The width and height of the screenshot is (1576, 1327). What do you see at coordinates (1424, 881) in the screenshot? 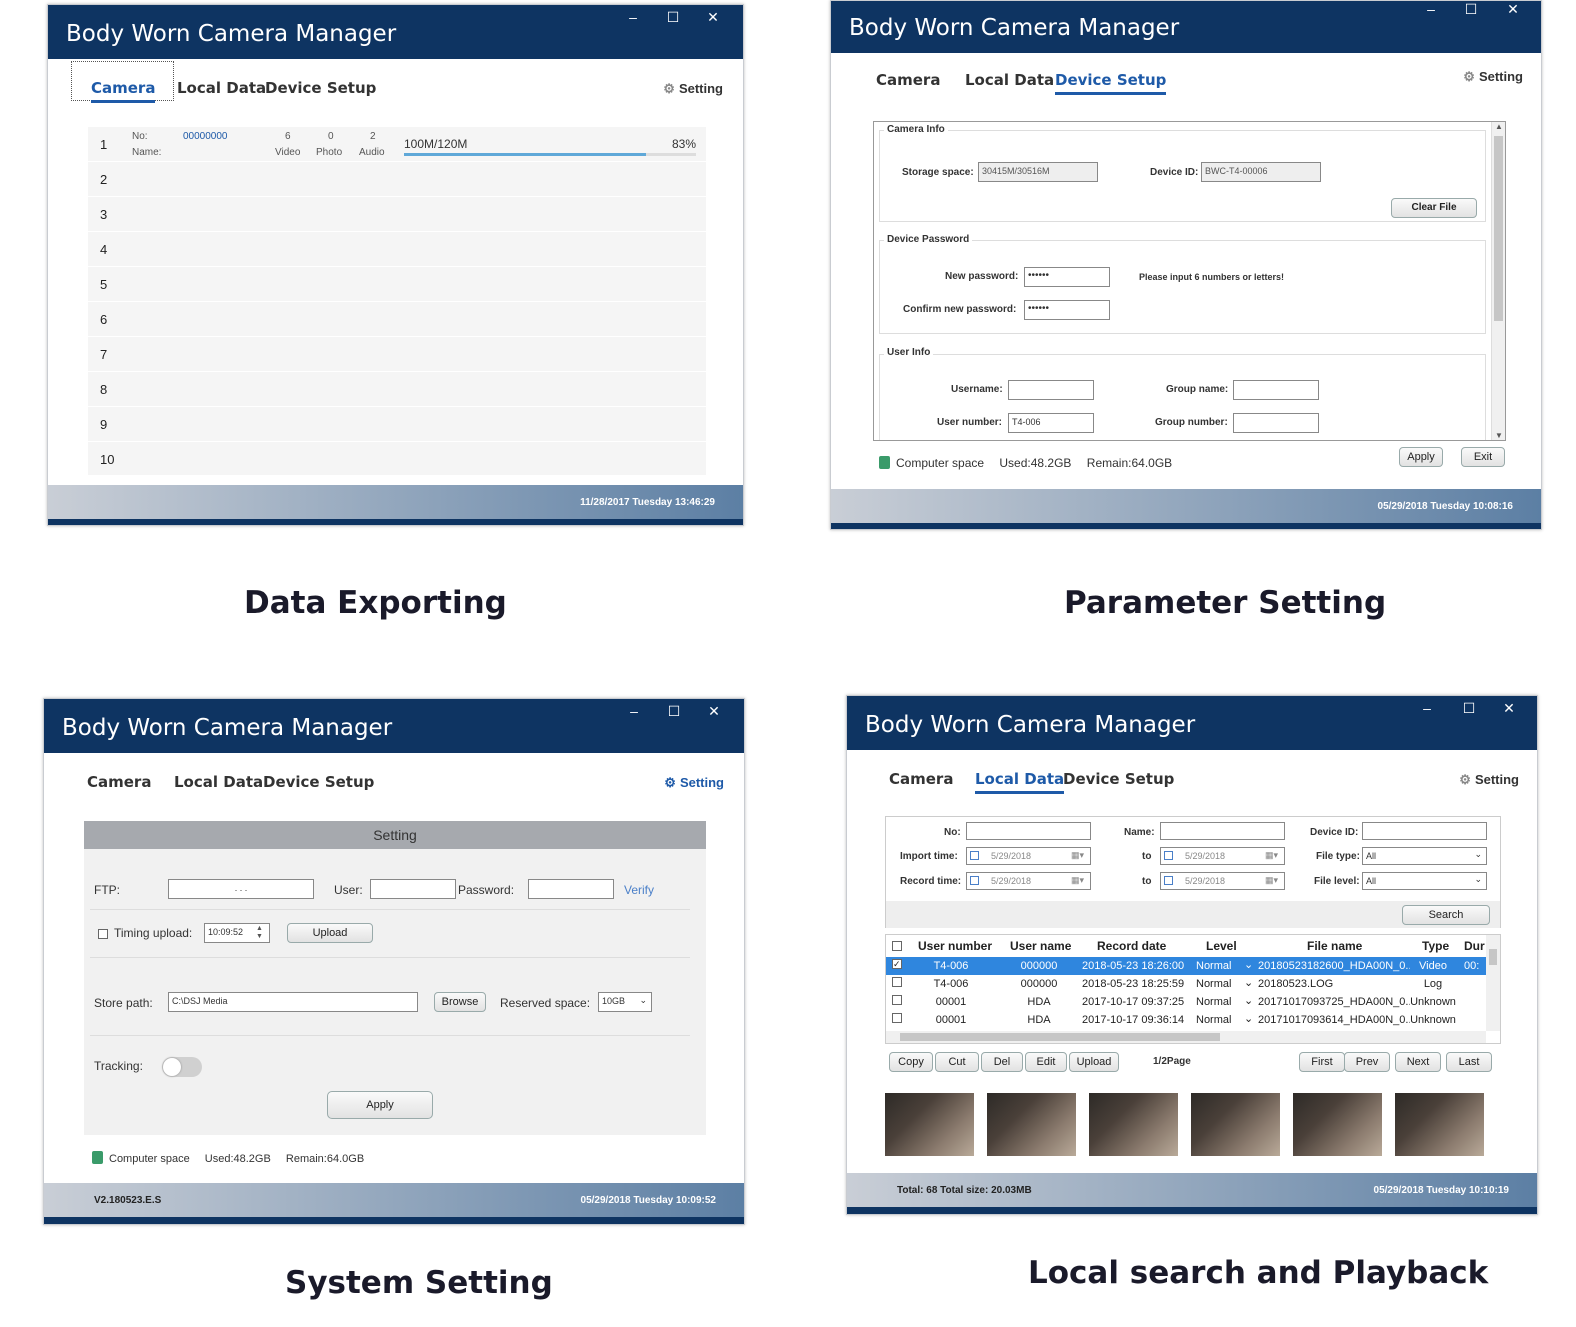
I see `file-level-select: All ⌄` at bounding box center [1424, 881].